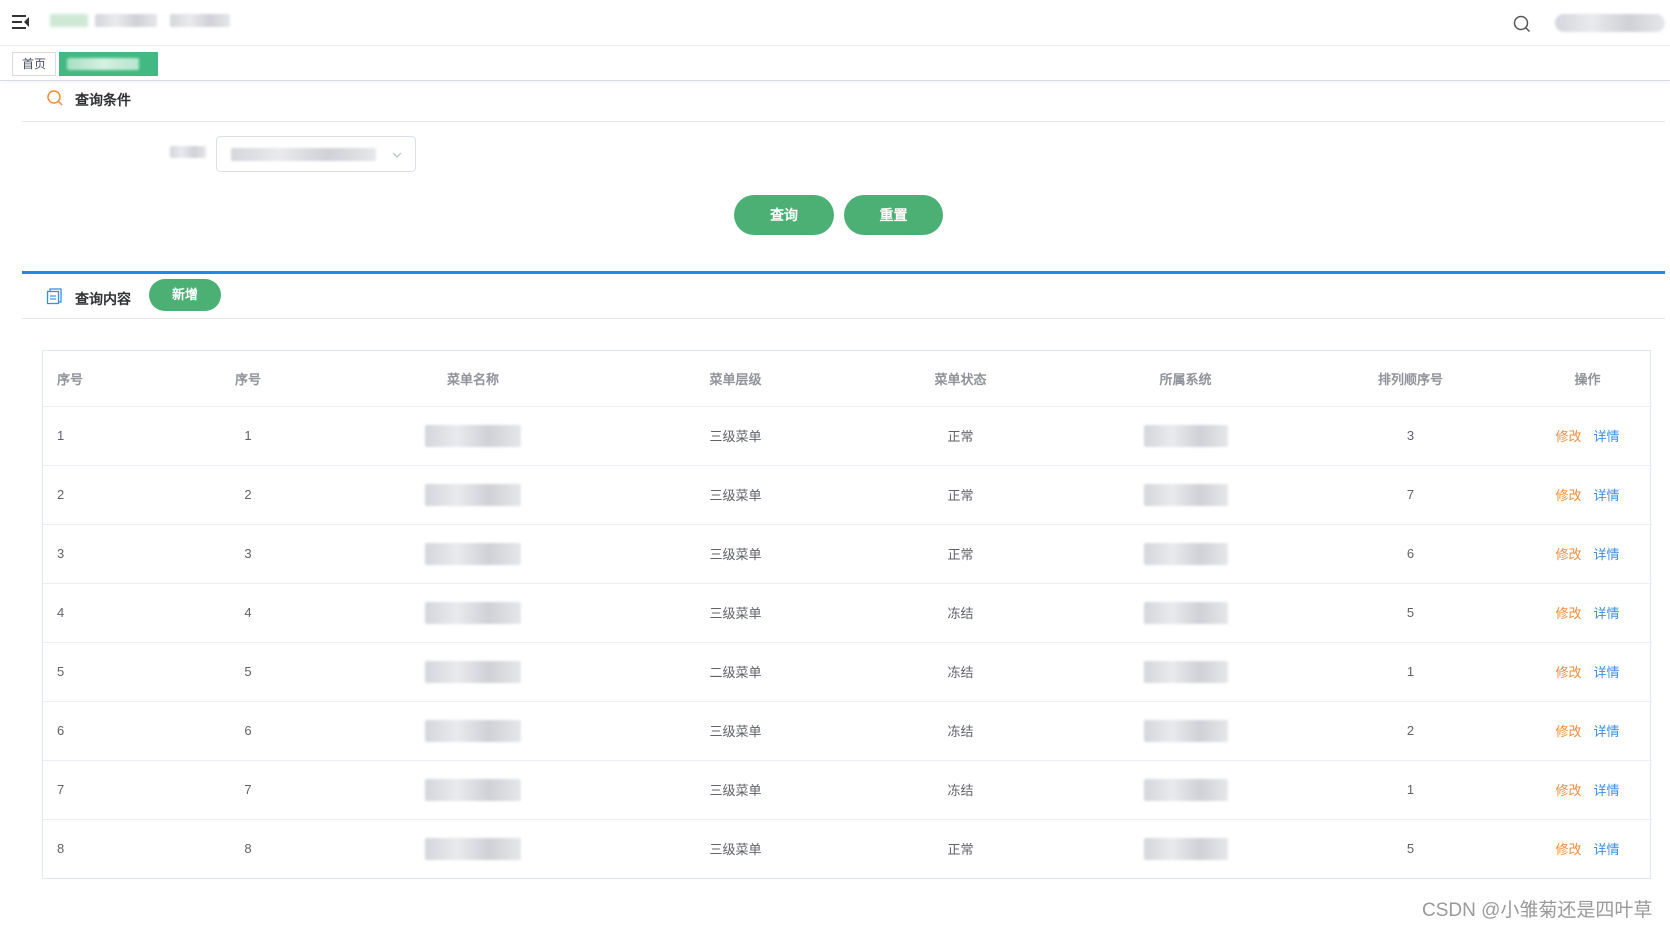 Image resolution: width=1670 pixels, height=927 pixels. What do you see at coordinates (248, 731) in the screenshot?
I see `cell-no: 6` at bounding box center [248, 731].